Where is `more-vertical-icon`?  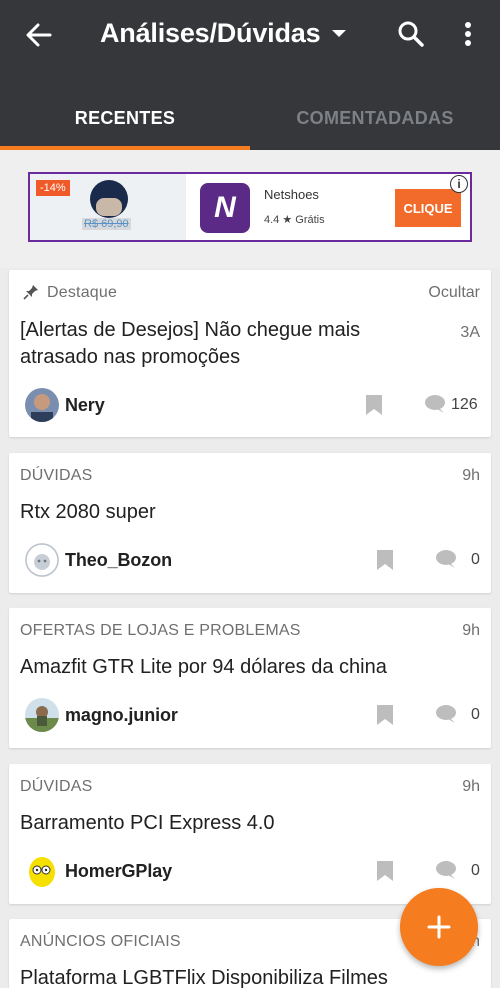
more-vertical-icon is located at coordinates (468, 34).